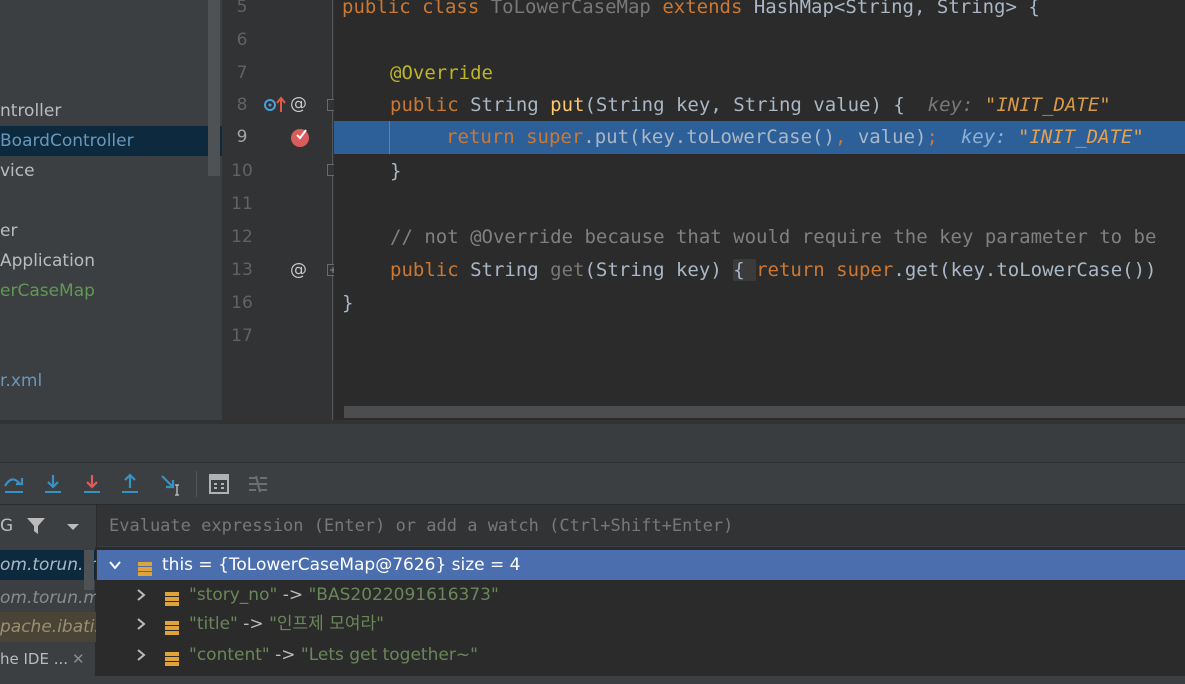  I want to click on trace-current-stream-icon, so click(258, 484).